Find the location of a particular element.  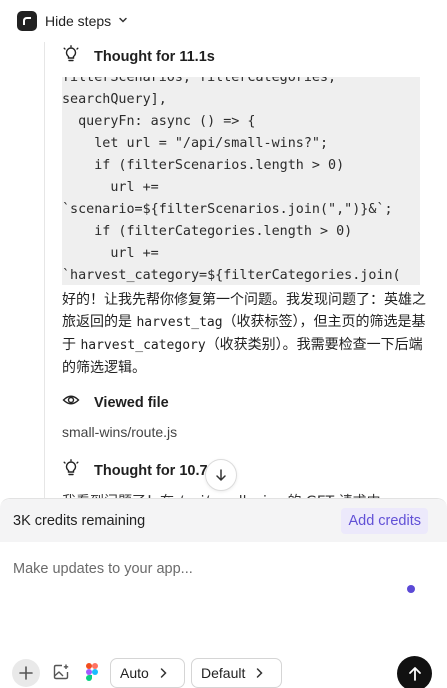

send-arrow-icon is located at coordinates (414, 673).